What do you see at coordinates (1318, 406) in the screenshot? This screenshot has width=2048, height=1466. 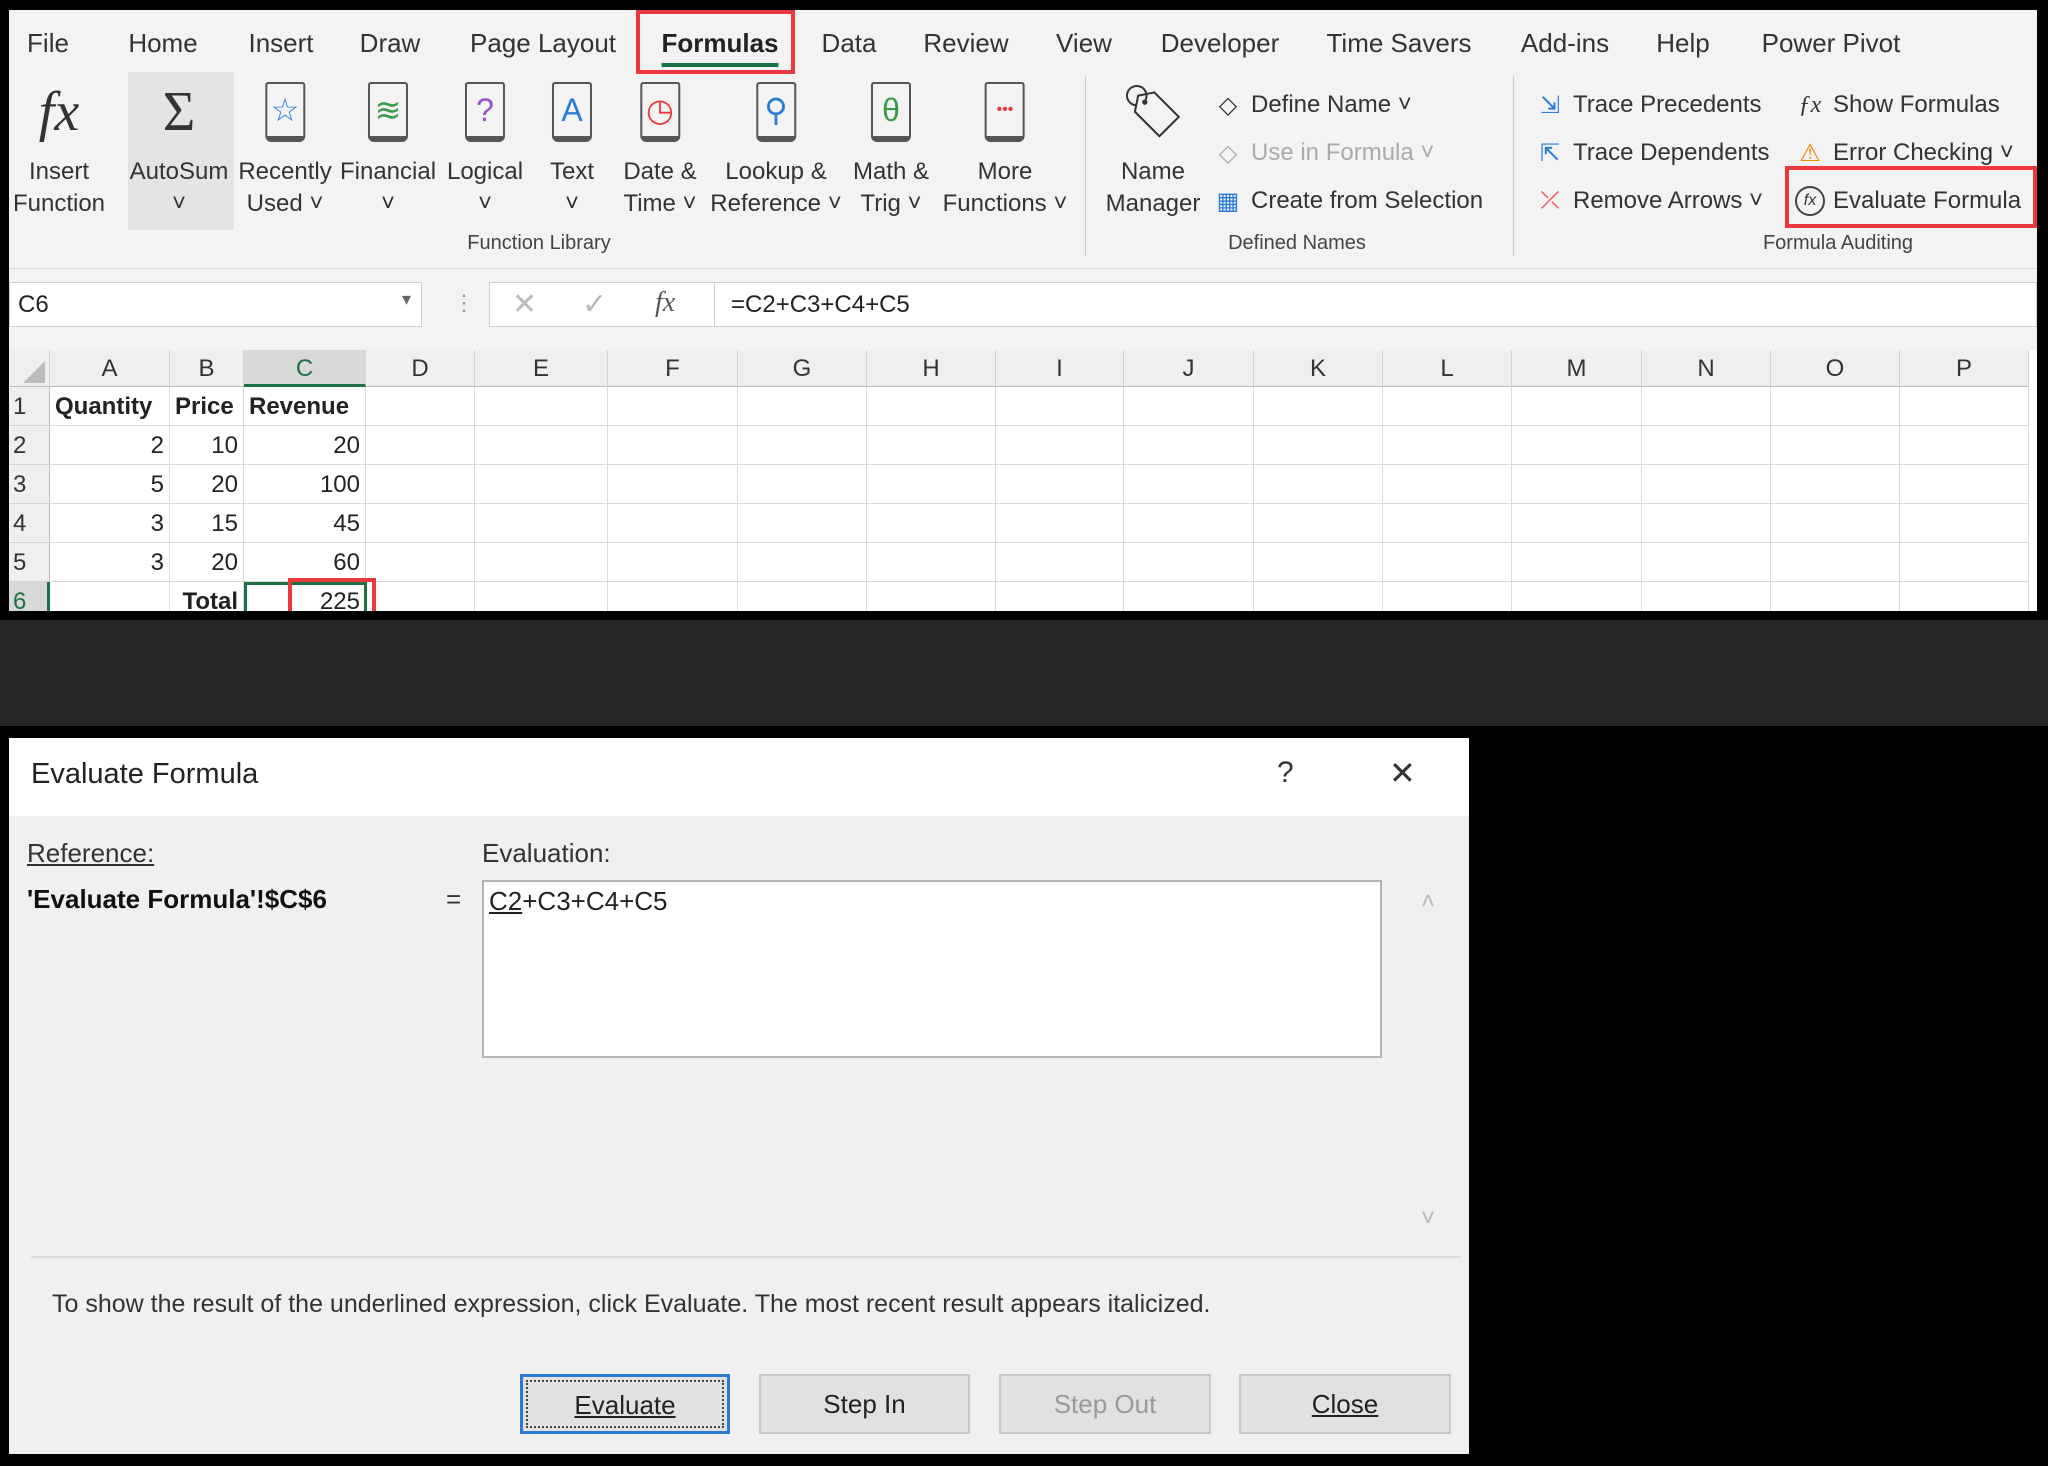 I see `cell-k1` at bounding box center [1318, 406].